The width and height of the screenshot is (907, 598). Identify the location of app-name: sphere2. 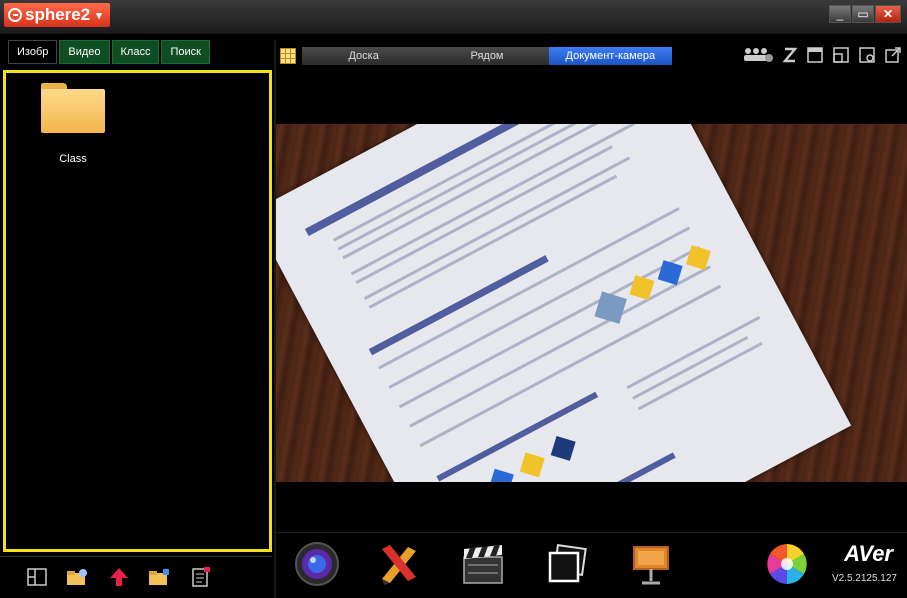
(58, 14).